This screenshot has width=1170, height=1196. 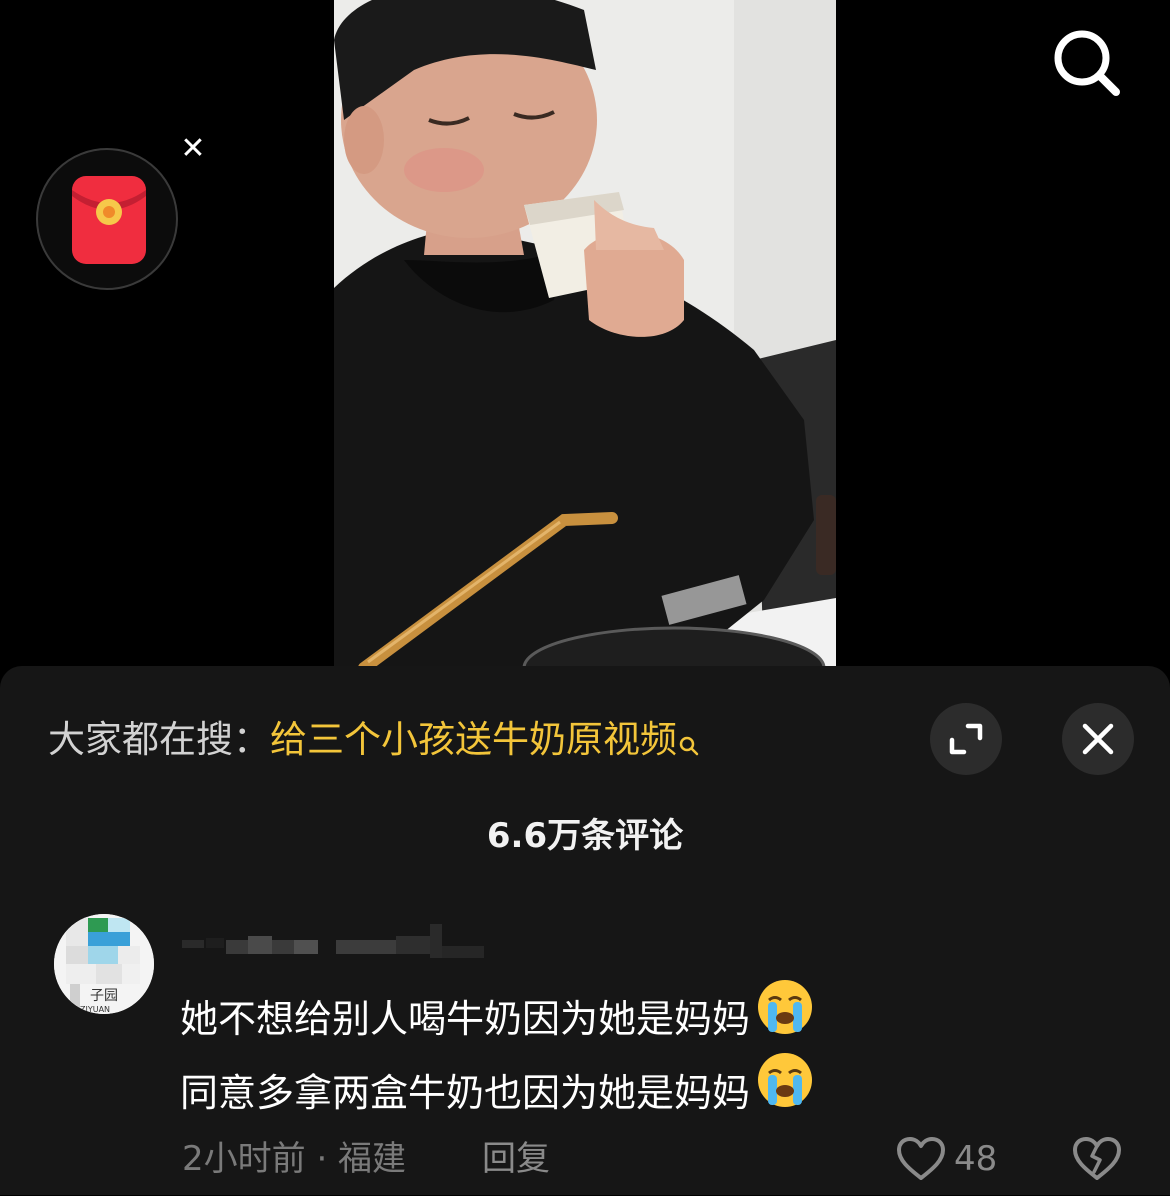 I want to click on comment-line-2: 同意多拿两盒牛奶也因为她是妈妈, so click(x=497, y=1092).